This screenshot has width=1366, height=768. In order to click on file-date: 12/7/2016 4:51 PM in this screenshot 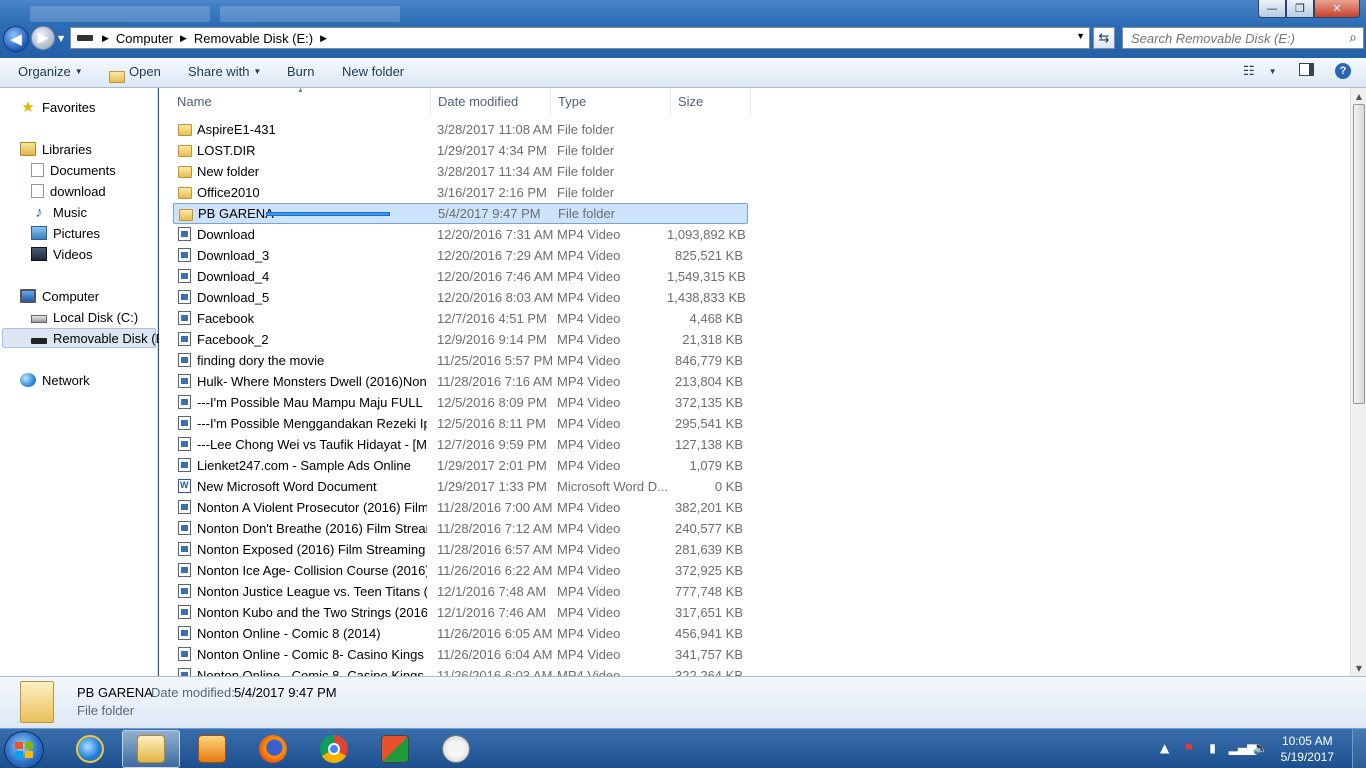, I will do `click(492, 318)`.